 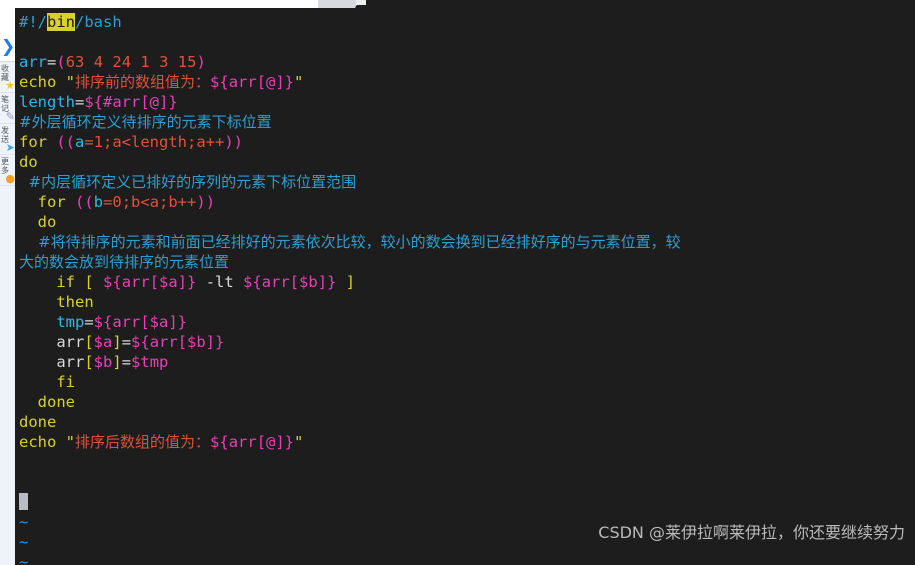 What do you see at coordinates (124, 262) in the screenshot?
I see `code-token: 大的数会放到待排序的元素位置` at bounding box center [124, 262].